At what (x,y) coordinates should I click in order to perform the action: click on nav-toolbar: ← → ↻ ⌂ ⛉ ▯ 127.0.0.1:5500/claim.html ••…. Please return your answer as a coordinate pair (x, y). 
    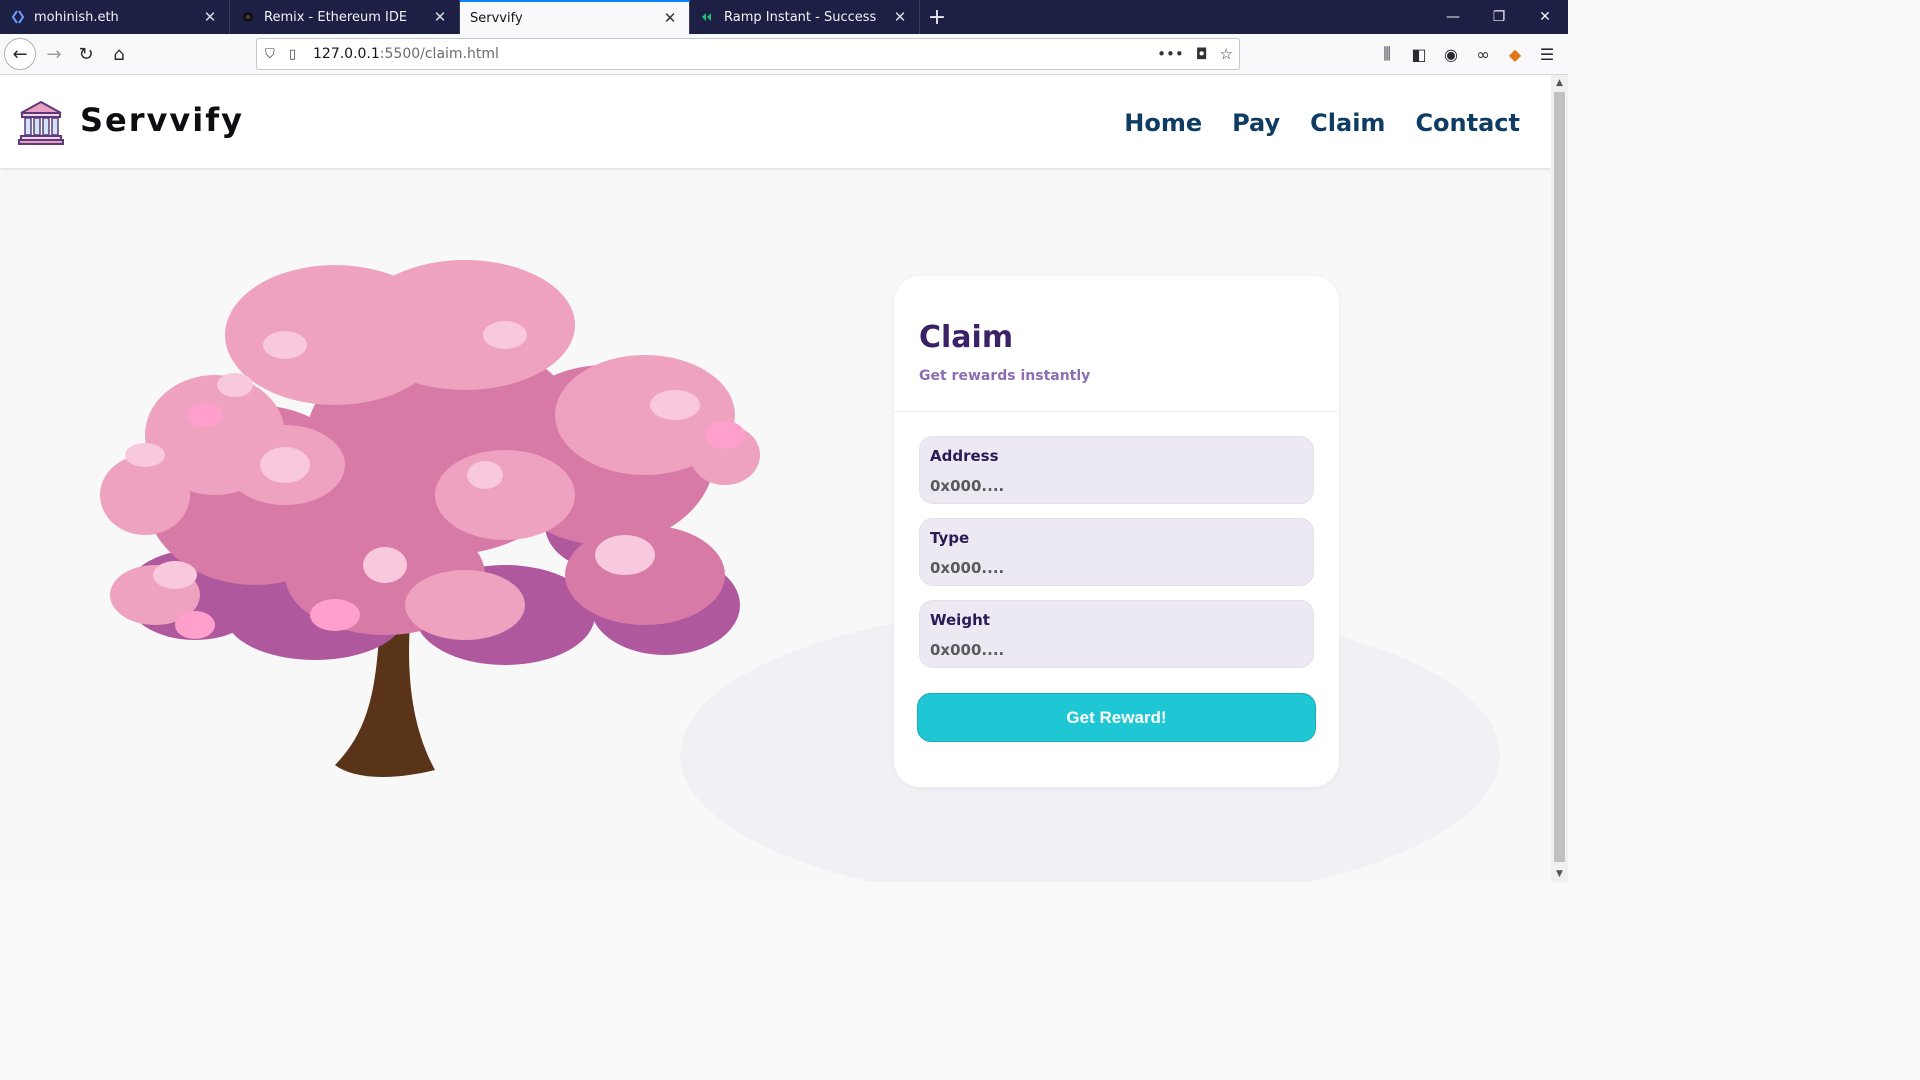
    Looking at the image, I should click on (784, 54).